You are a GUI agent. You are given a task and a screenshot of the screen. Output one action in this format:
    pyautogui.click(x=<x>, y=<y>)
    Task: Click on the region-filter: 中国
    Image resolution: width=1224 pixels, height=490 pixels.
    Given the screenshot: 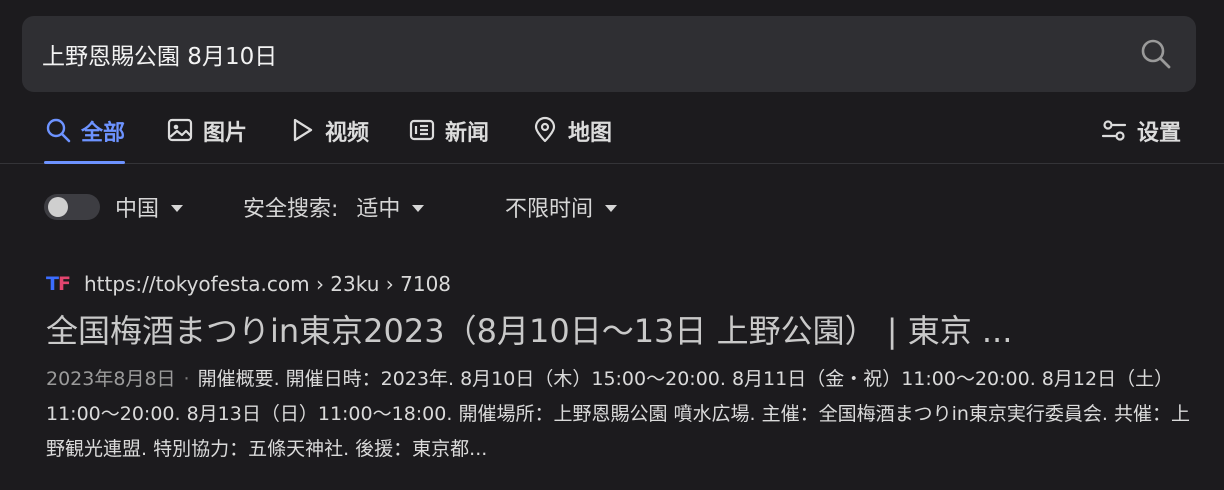 What is the action you would take?
    pyautogui.click(x=149, y=207)
    